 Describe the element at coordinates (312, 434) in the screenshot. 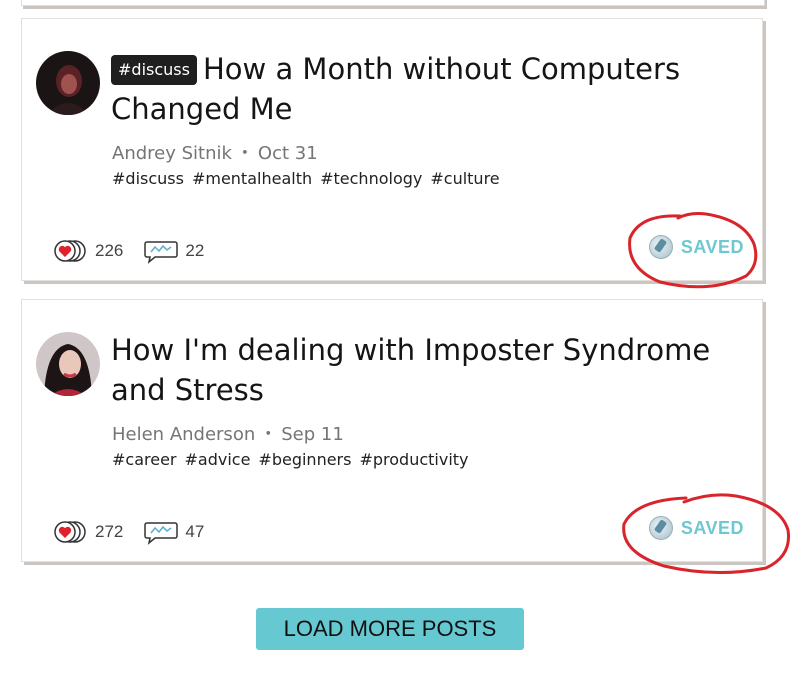

I see `post-date: Sep 11` at that location.